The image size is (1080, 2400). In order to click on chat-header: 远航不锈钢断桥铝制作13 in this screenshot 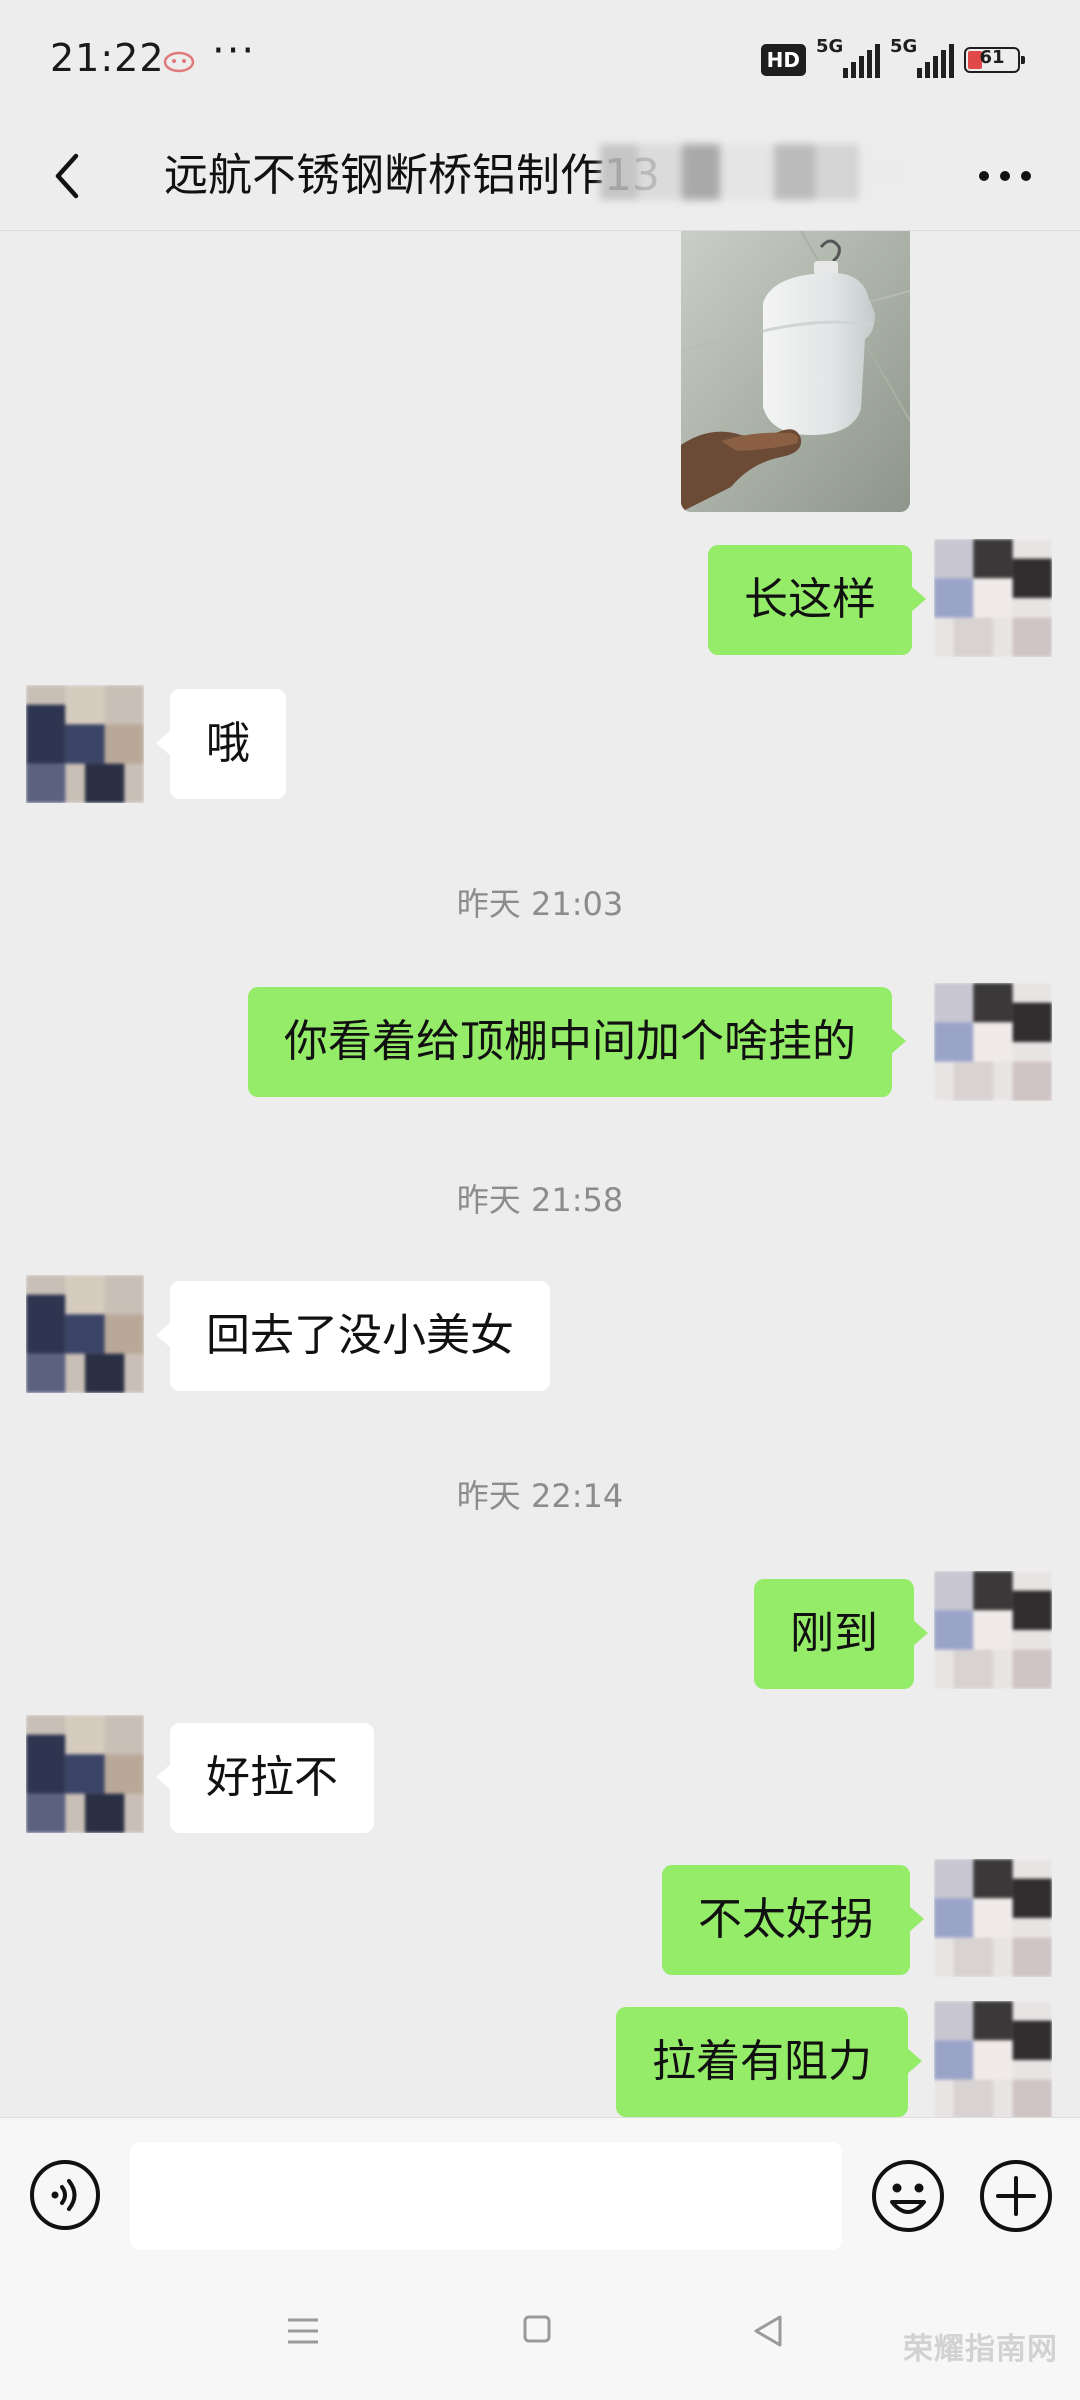, I will do `click(540, 177)`.